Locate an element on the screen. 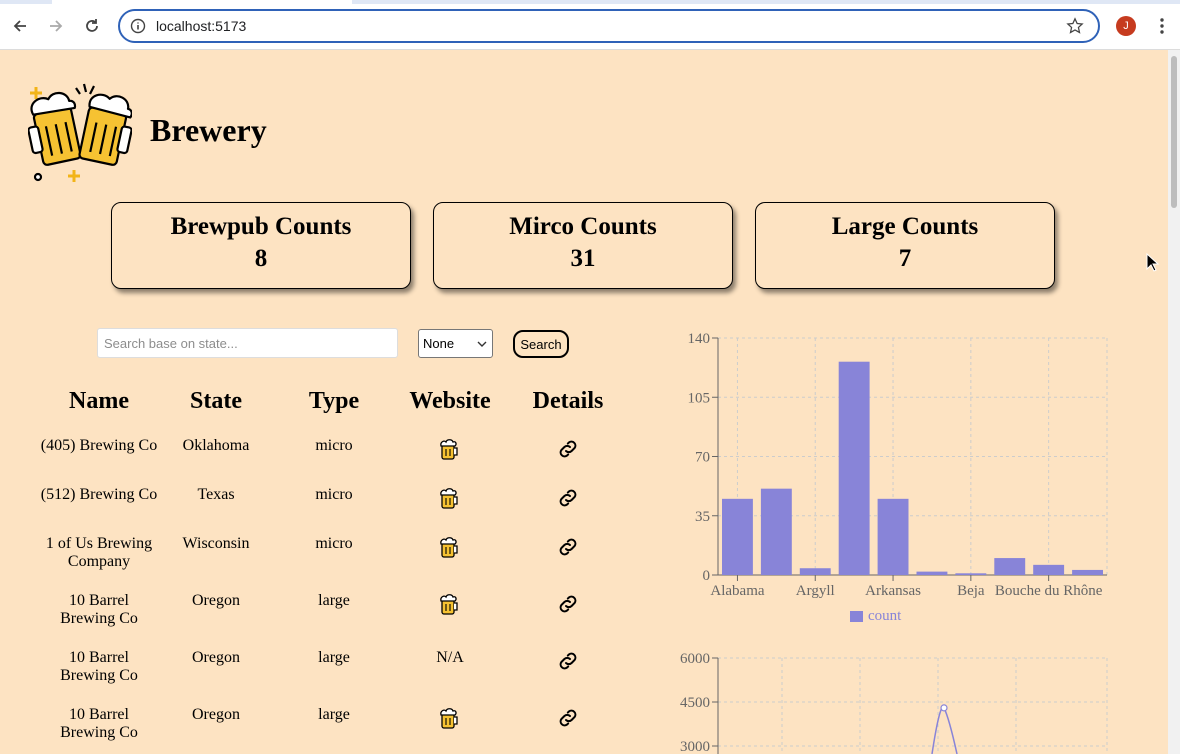 The height and width of the screenshot is (754, 1180). card-value: 8 is located at coordinates (261, 258).